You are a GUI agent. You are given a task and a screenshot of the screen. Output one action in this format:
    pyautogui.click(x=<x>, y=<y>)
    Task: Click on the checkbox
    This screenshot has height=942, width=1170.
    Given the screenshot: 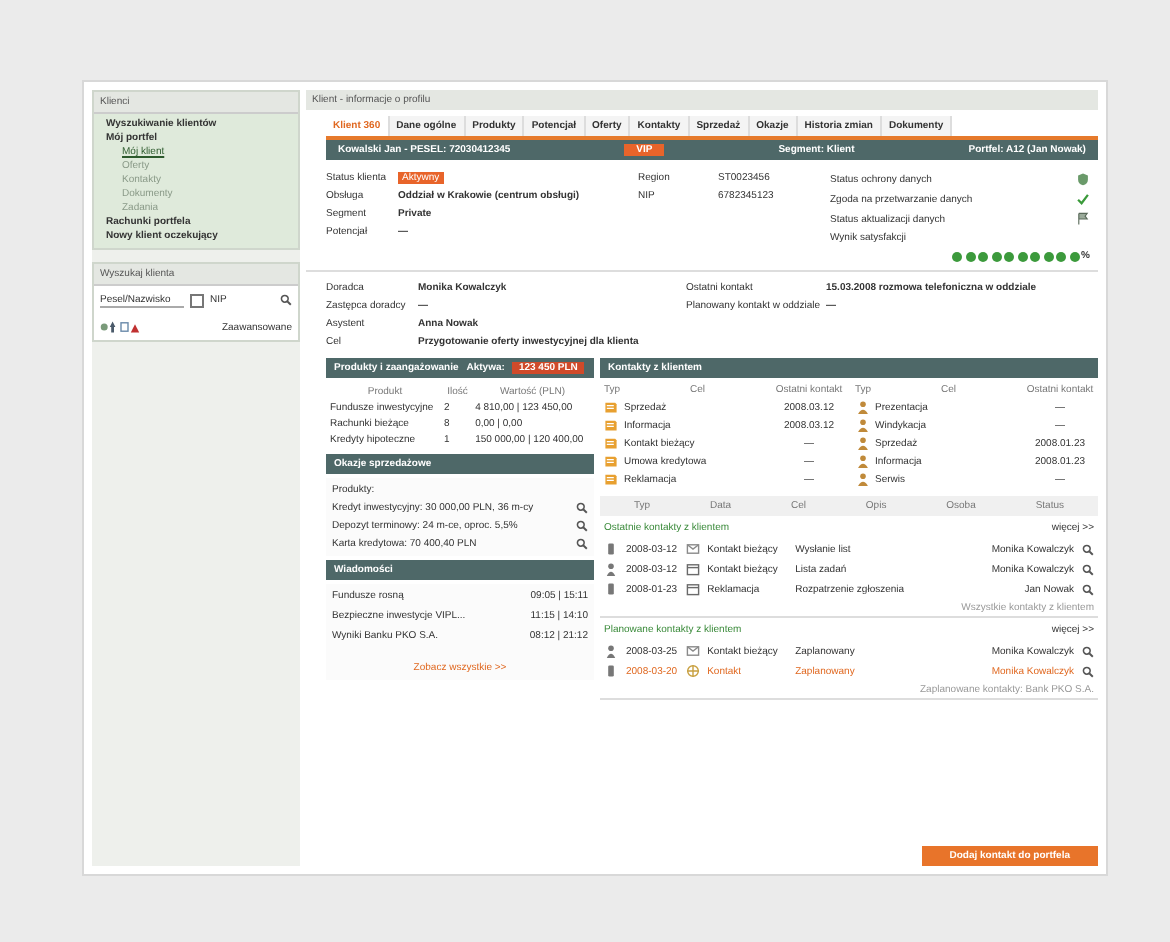 What is the action you would take?
    pyautogui.click(x=197, y=300)
    